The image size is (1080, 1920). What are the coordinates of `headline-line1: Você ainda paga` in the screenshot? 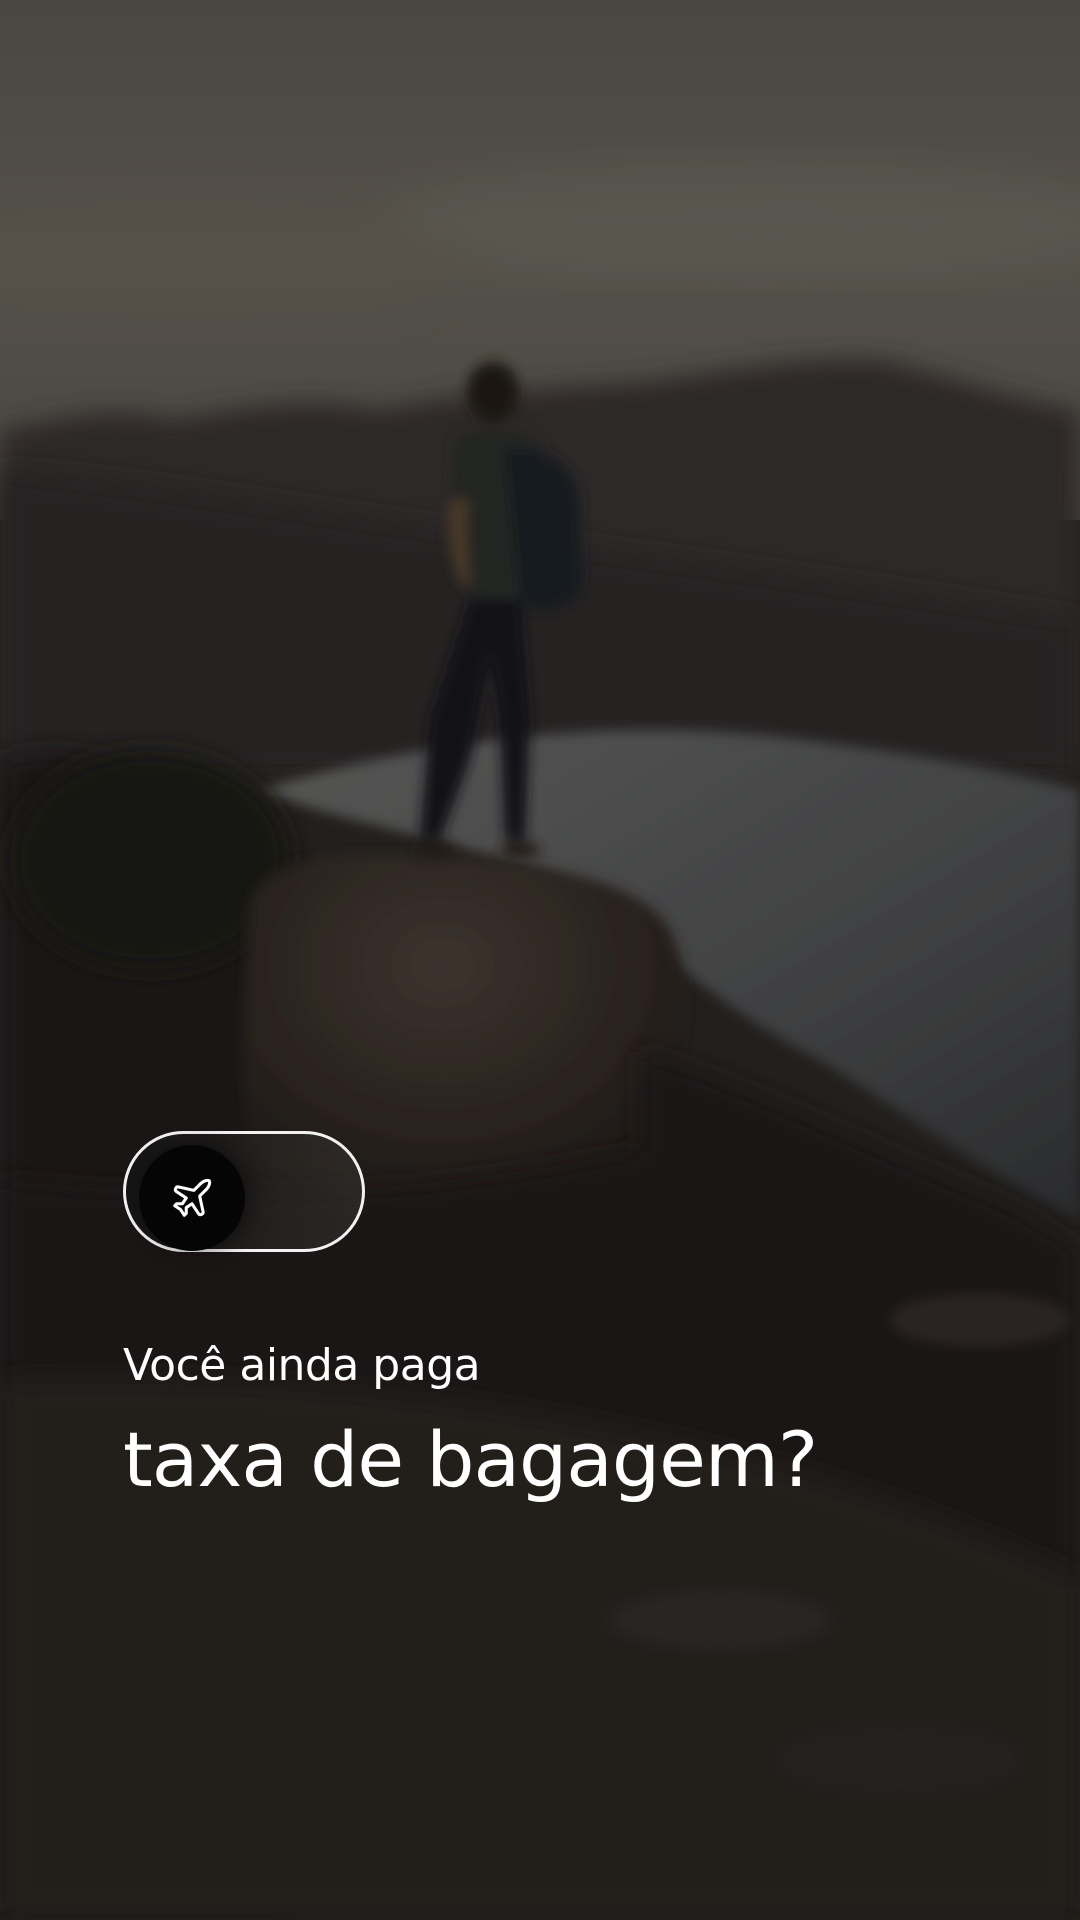 It's located at (302, 1365).